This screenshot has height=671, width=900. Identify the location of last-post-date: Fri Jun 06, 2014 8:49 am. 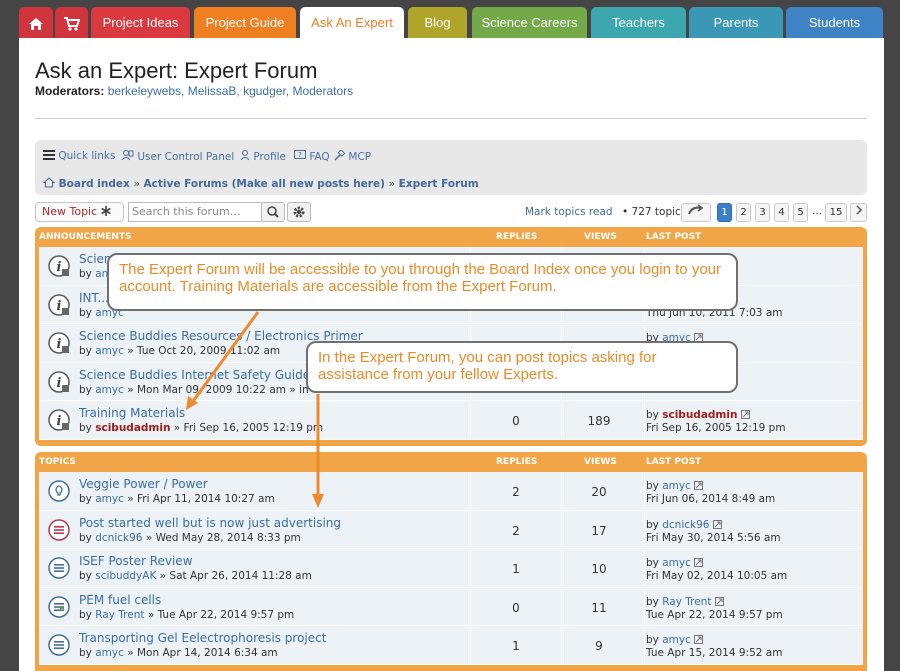
(711, 499).